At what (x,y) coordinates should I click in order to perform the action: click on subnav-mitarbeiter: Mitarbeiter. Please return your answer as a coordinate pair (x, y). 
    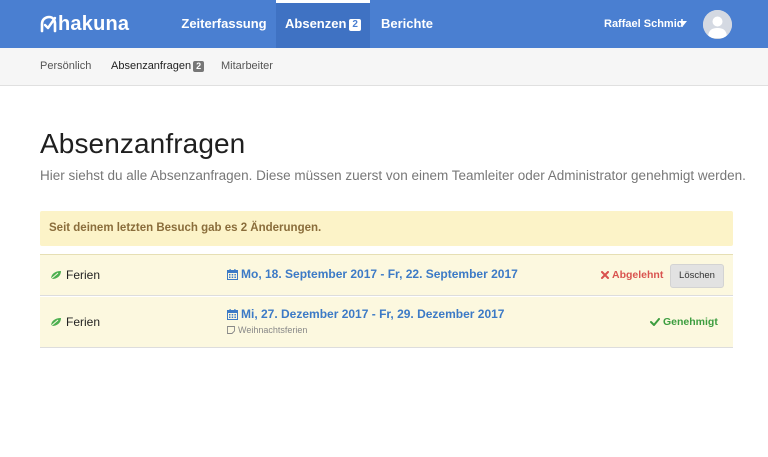
    Looking at the image, I should click on (247, 66).